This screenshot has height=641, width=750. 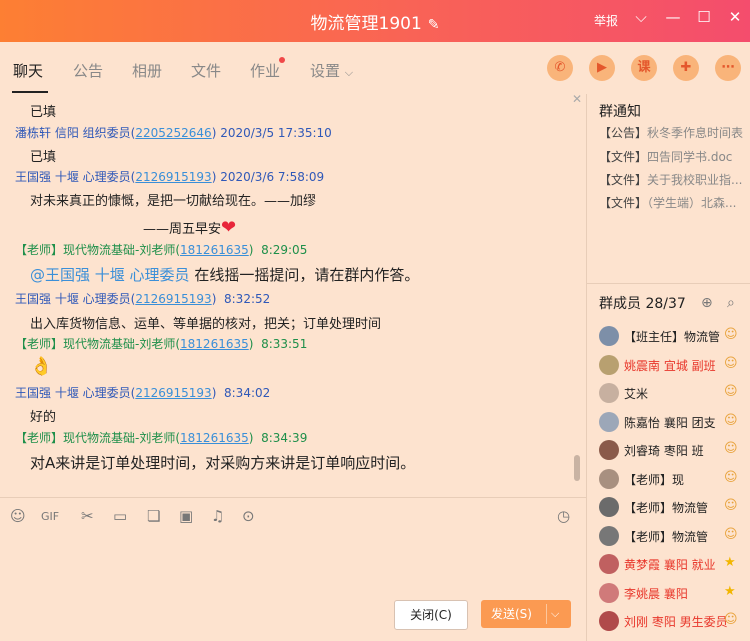 I want to click on group-name: 物流管理1901, so click(x=366, y=24).